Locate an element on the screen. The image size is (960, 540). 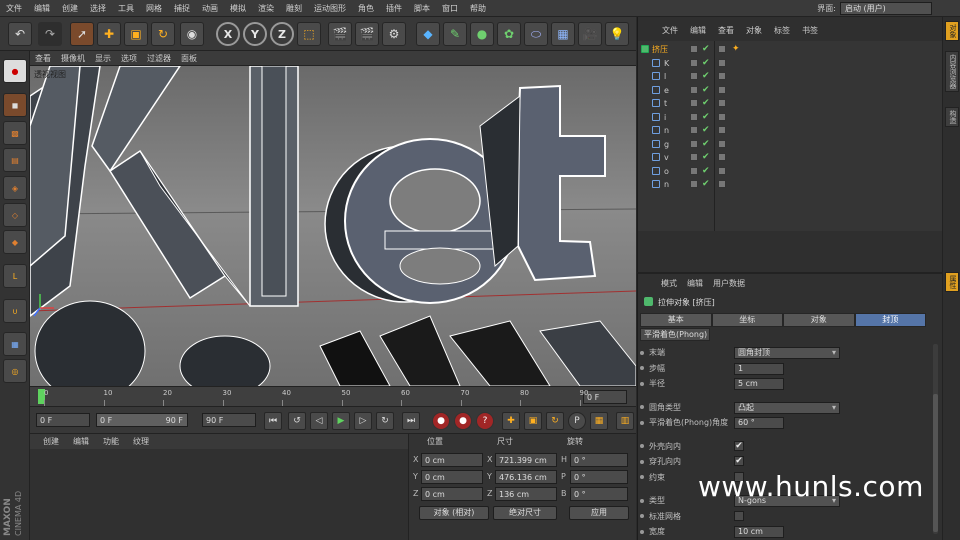
layout-select: 启动 (用户) is located at coordinates (886, 8).